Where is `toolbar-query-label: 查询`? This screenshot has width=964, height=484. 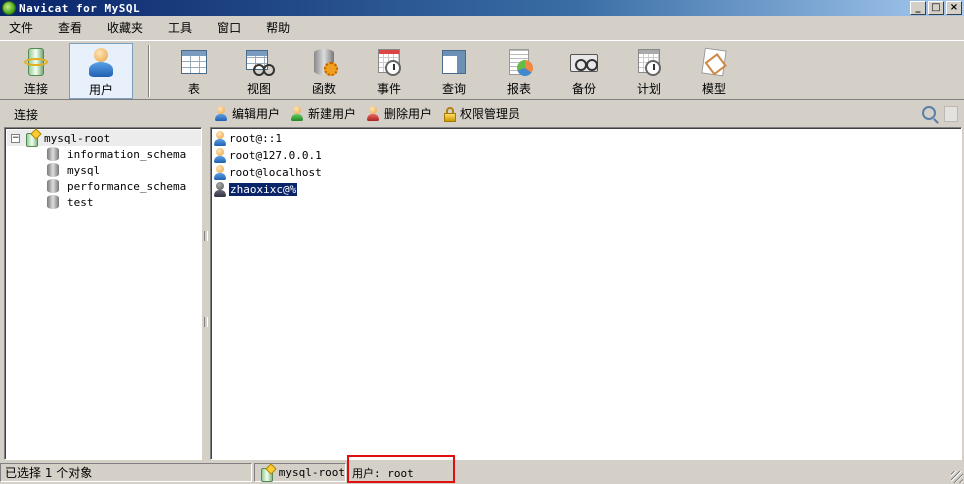 toolbar-query-label: 查询 is located at coordinates (453, 89).